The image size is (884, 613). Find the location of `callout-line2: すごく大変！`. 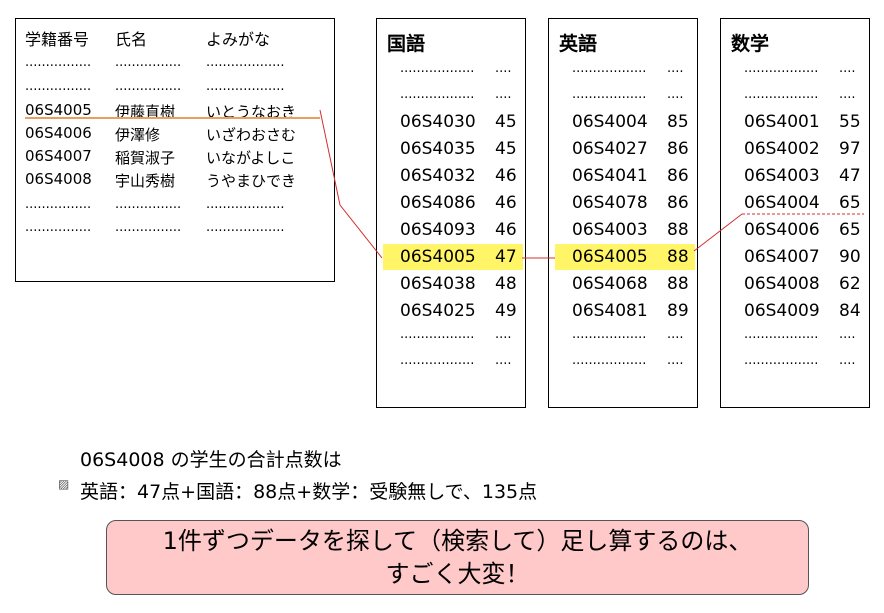

callout-line2: すごく大変！ is located at coordinates (457, 574).